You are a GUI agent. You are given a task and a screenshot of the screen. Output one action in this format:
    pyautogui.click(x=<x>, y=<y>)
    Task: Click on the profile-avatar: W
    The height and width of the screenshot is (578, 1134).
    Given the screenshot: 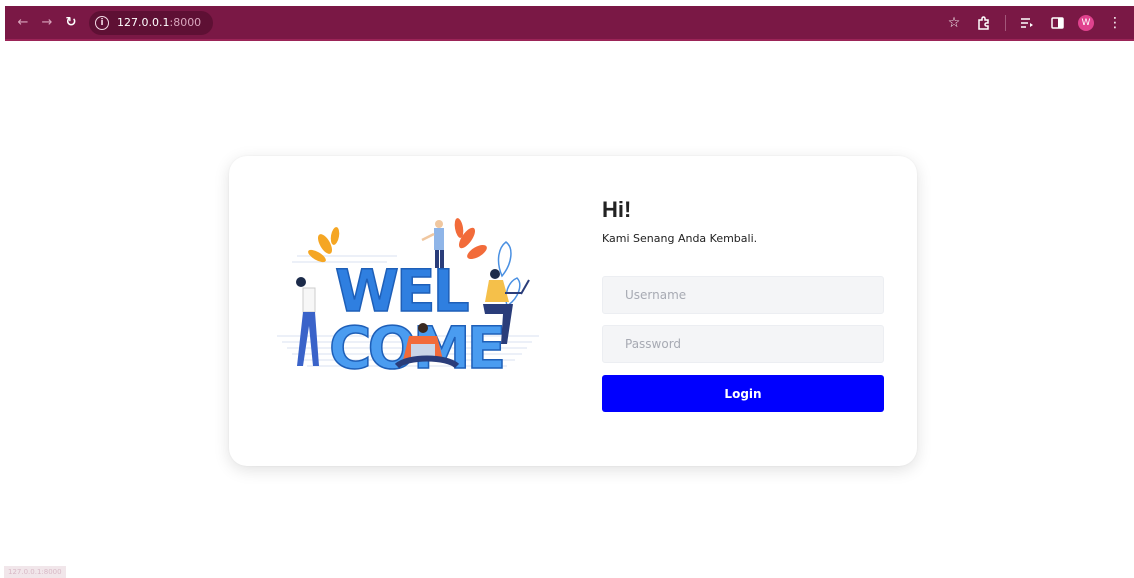 What is the action you would take?
    pyautogui.click(x=1086, y=22)
    